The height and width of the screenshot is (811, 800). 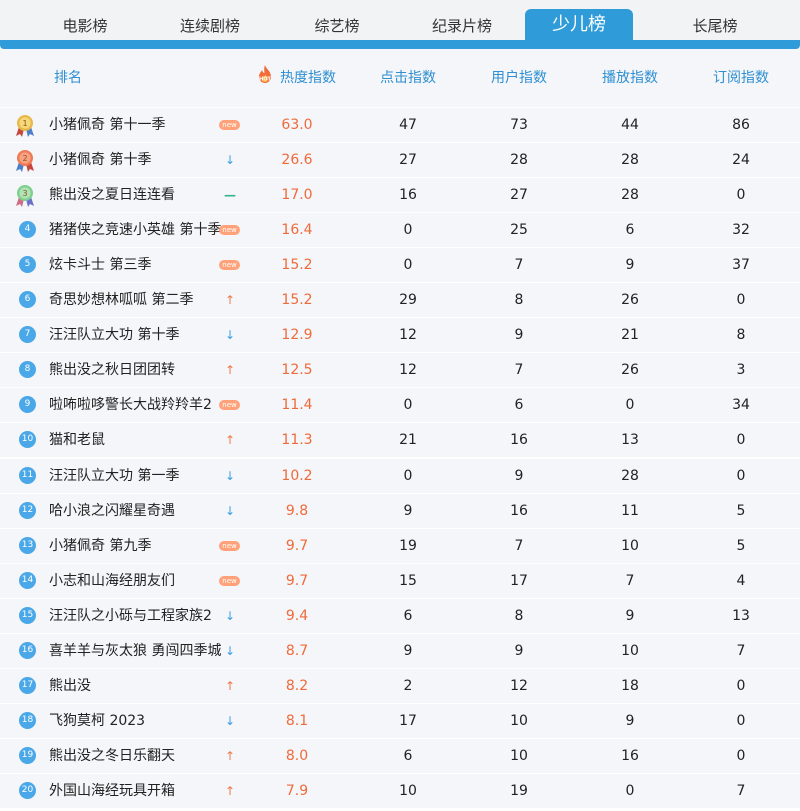 What do you see at coordinates (408, 125) in the screenshot?
I see `click-index-value: 47` at bounding box center [408, 125].